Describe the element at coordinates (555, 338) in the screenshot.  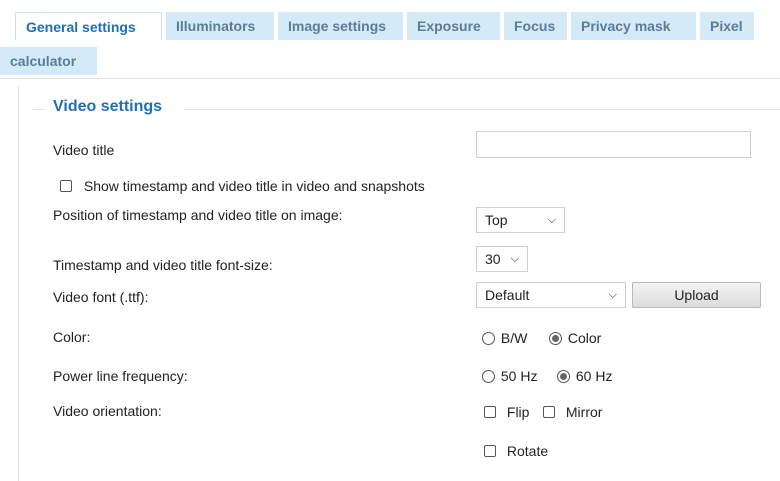
I see `color-color-radio` at that location.